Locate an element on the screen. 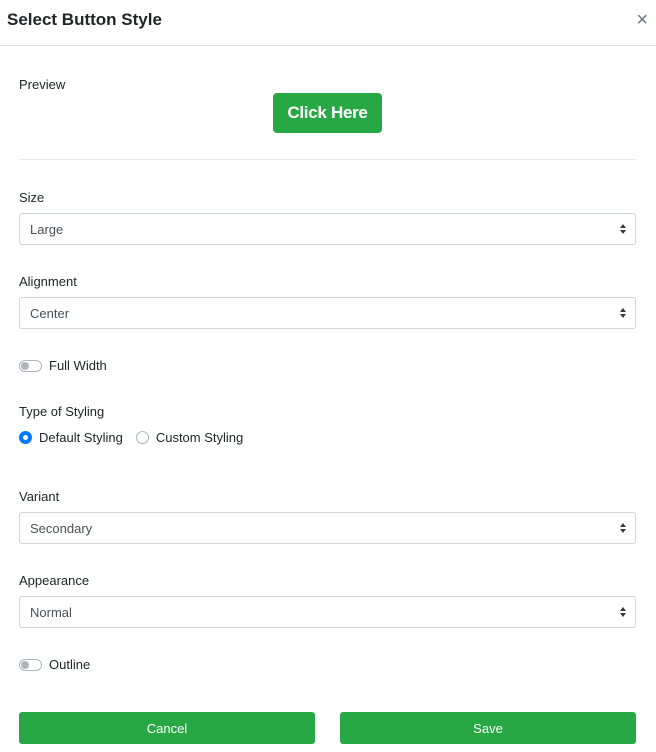 Image resolution: width=656 pixels, height=752 pixels. full-width-toggle is located at coordinates (30, 365).